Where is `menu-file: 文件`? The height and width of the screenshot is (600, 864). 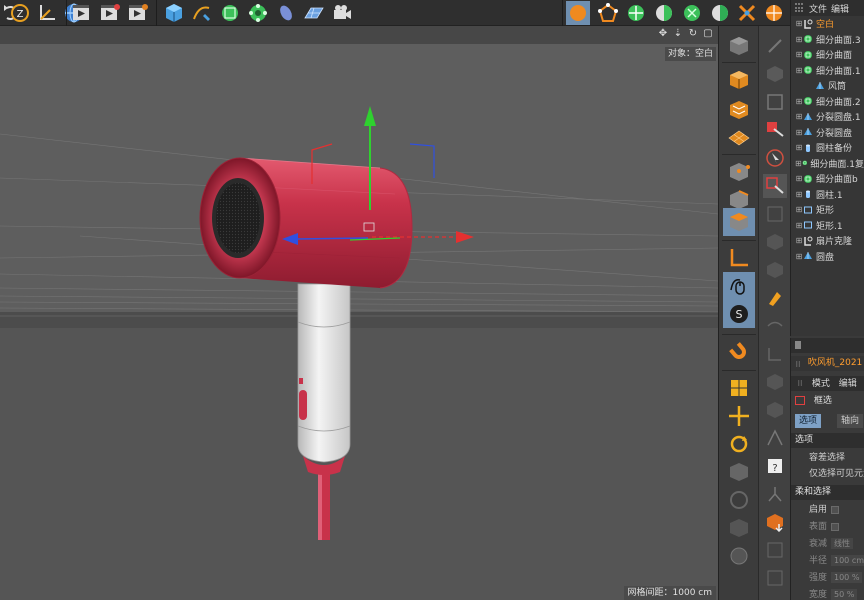
menu-file: 文件 is located at coordinates (818, 8).